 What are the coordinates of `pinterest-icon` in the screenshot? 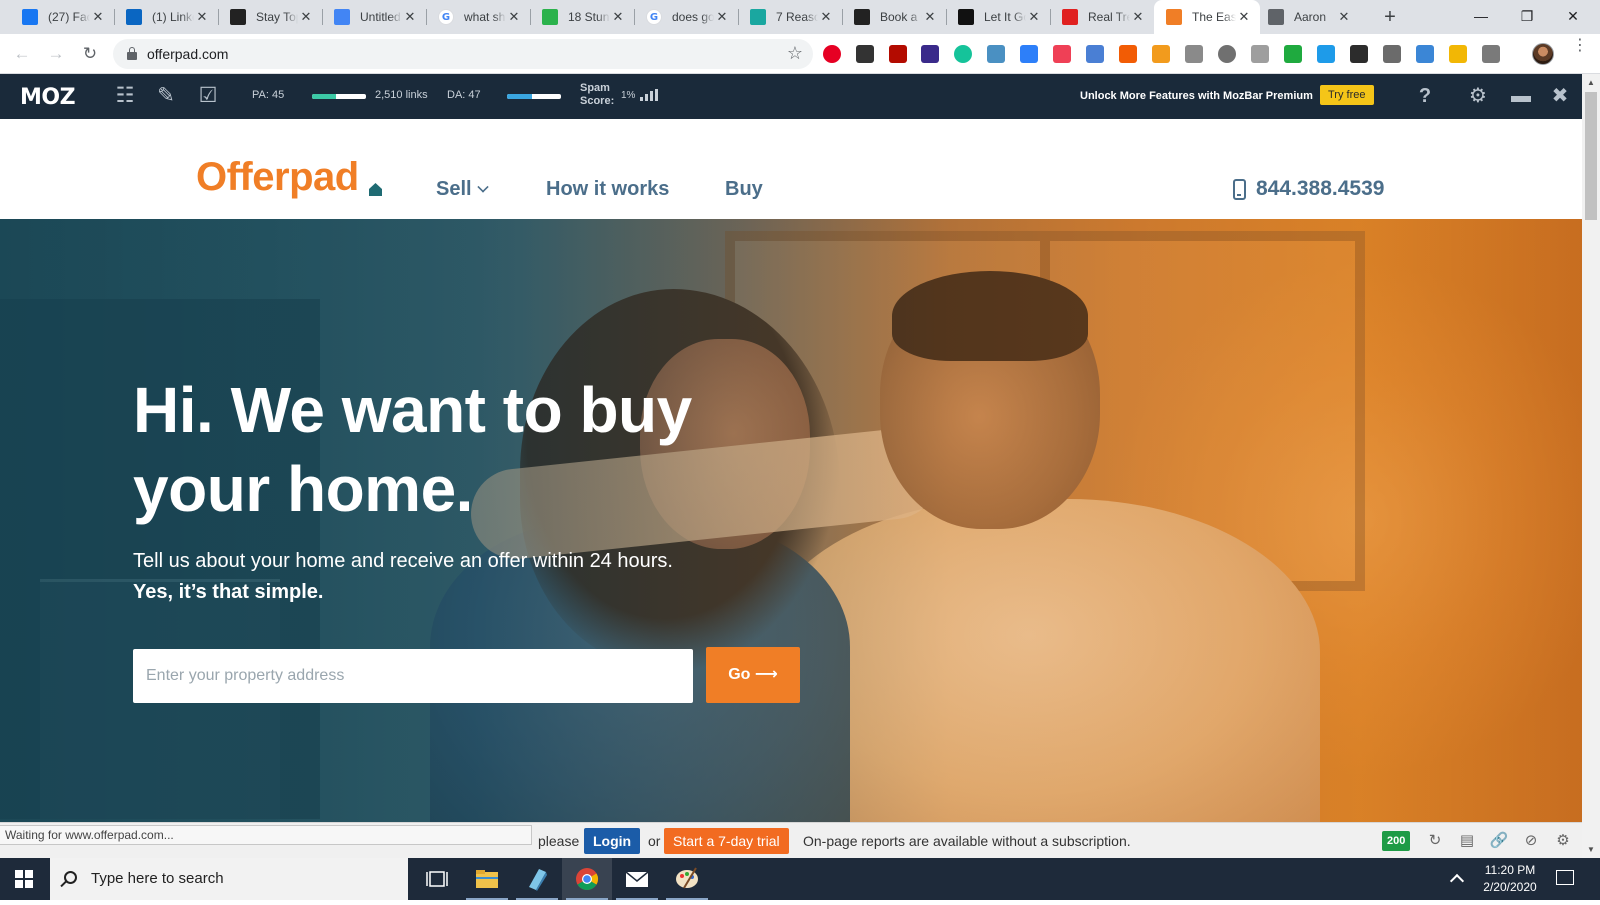 It's located at (832, 54).